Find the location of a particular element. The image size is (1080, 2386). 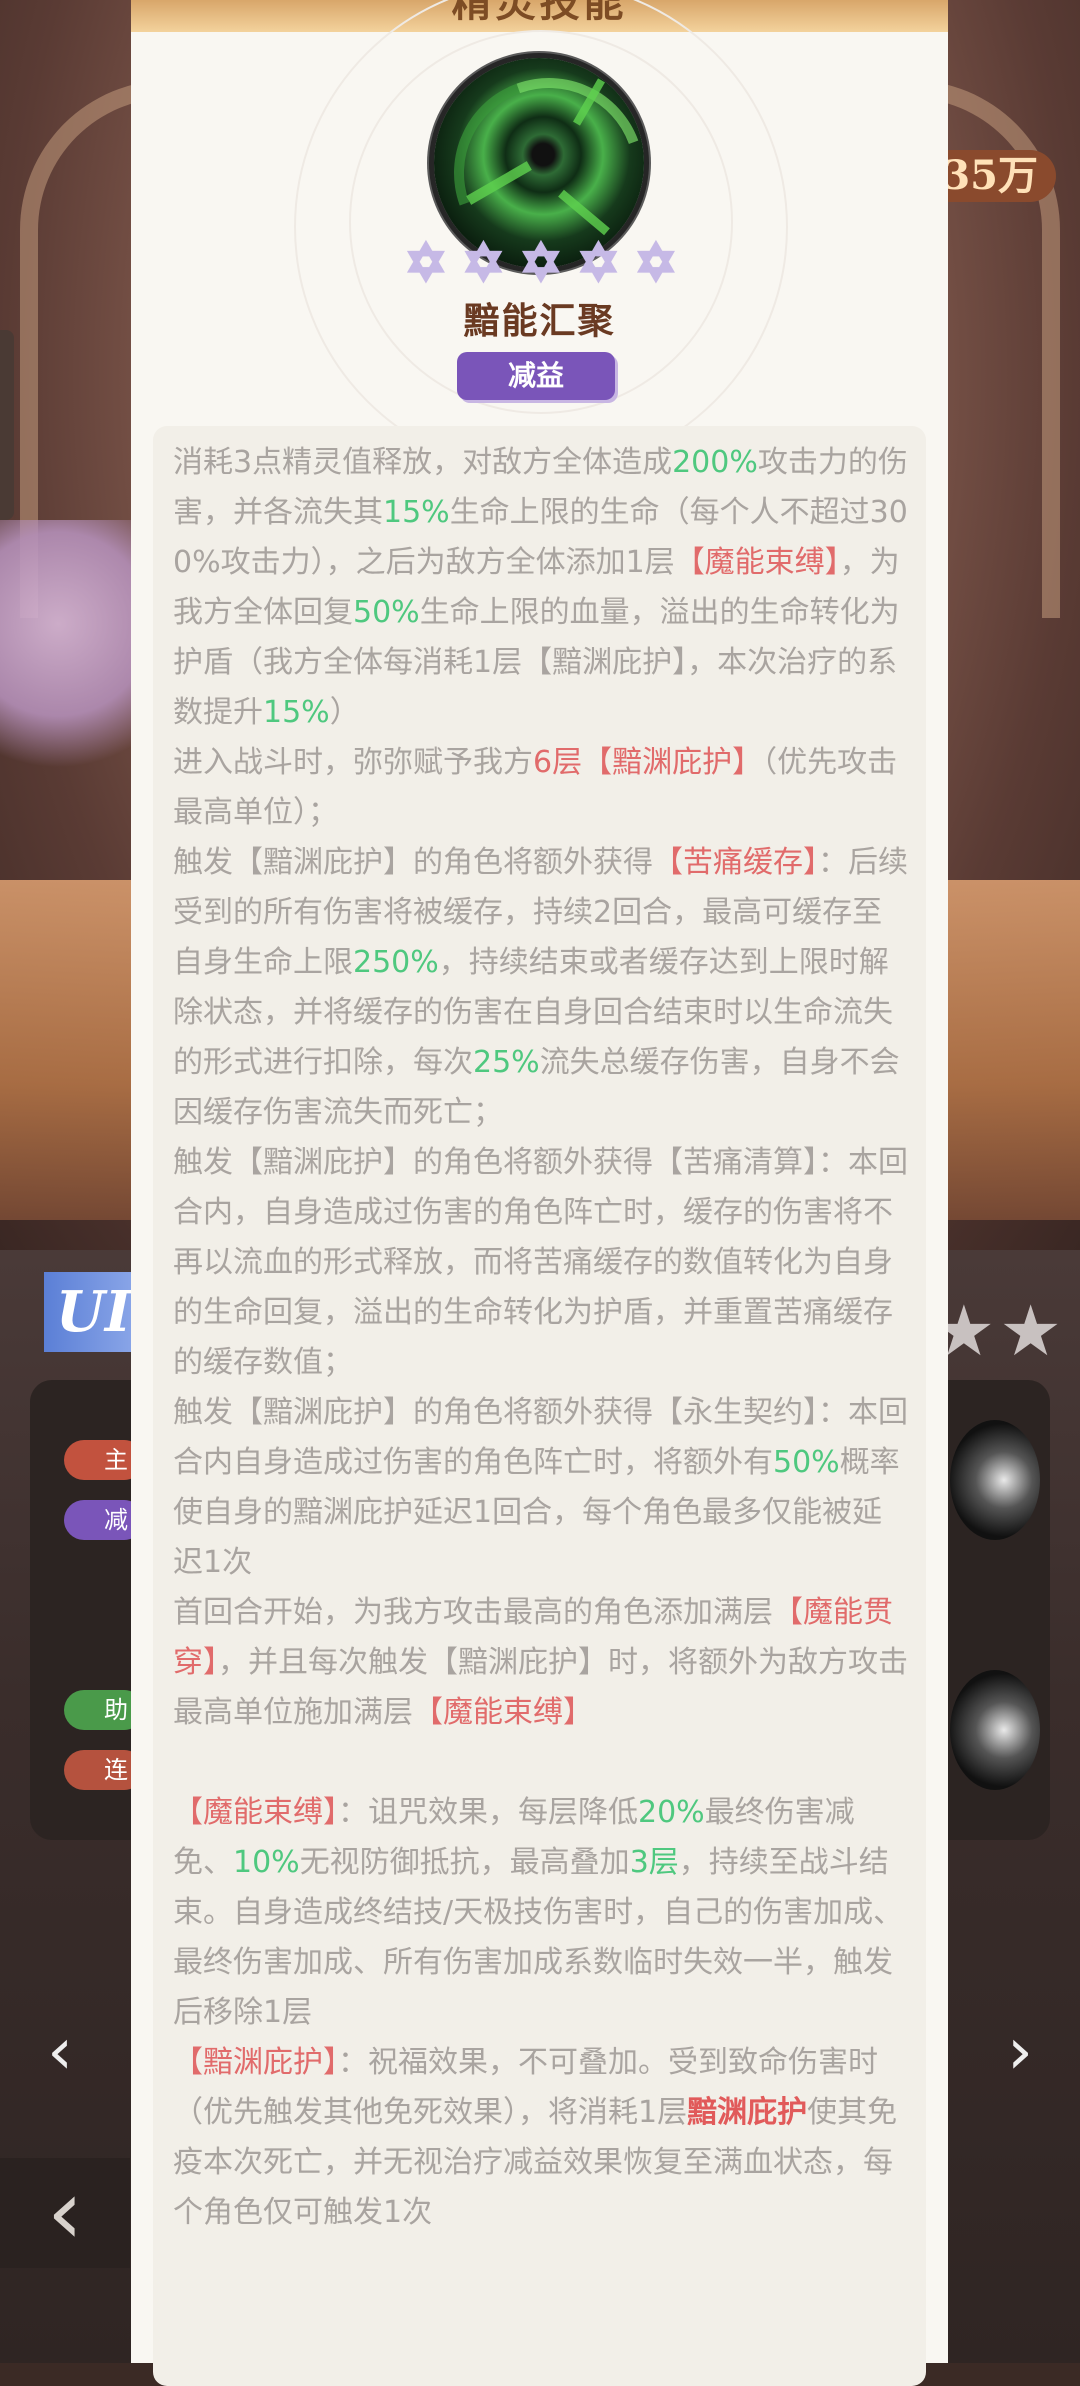

description-paragraph: 进入战斗时，弥弥赋予我方6层【黯渊庇护】（优先攻击最高单位）； is located at coordinates (541, 788).